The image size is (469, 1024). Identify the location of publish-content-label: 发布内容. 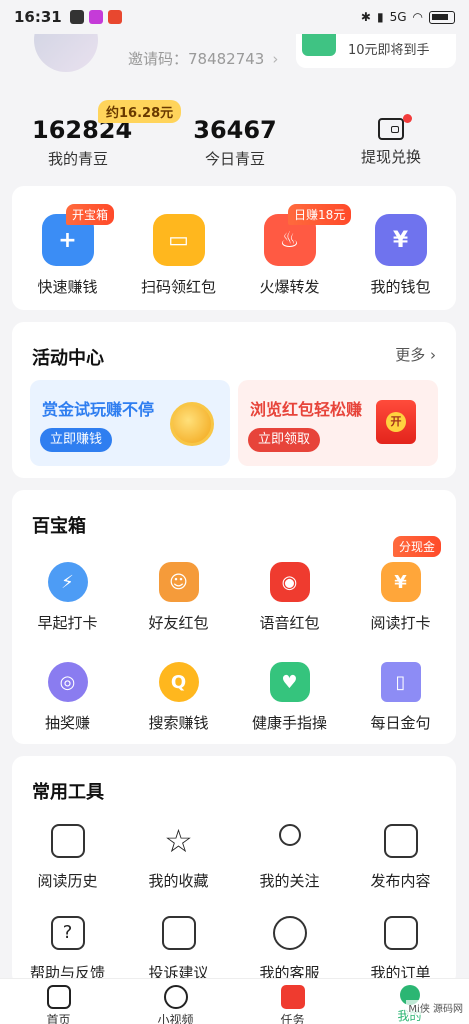
(400, 881).